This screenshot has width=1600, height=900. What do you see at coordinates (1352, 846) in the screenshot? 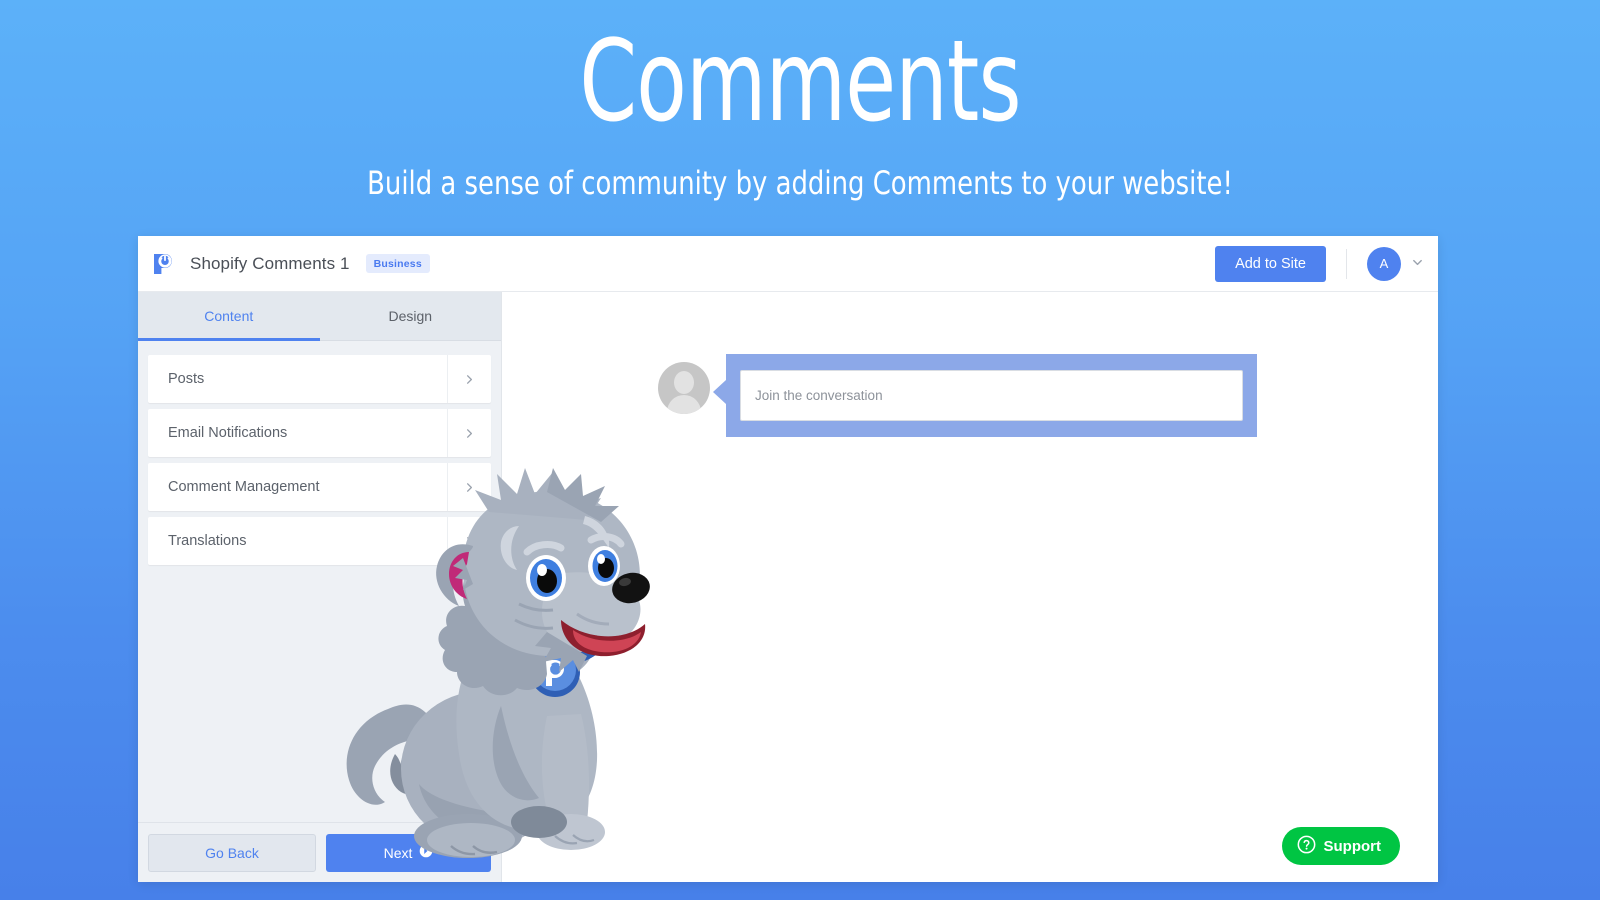
I see `support-button-label: Support` at bounding box center [1352, 846].